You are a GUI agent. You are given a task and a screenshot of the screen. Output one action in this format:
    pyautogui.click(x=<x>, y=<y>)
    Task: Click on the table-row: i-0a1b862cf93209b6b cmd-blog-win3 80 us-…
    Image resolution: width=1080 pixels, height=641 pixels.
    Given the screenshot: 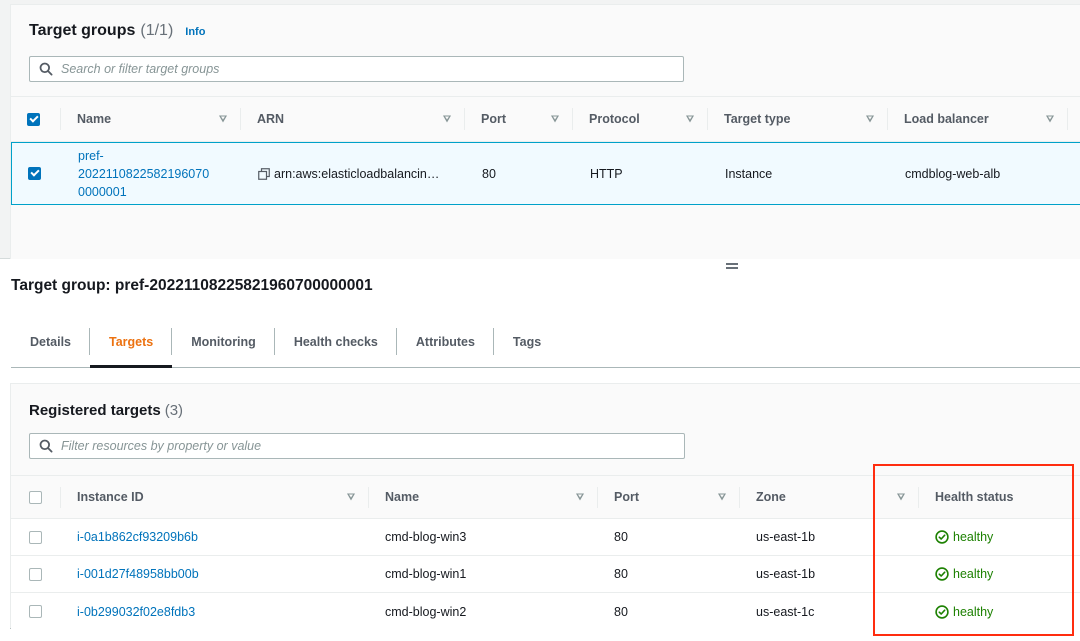 What is the action you would take?
    pyautogui.click(x=545, y=537)
    